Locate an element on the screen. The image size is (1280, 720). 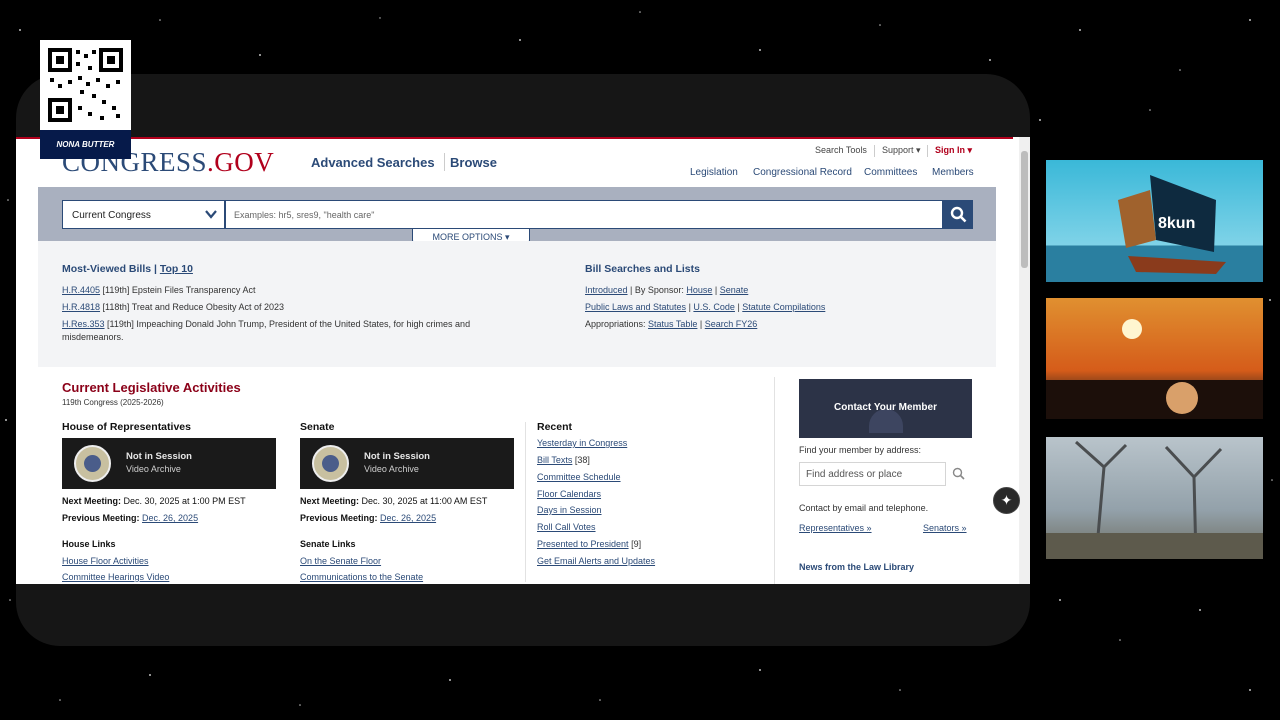
senate-floor-link: On the Senate Floor is located at coordinates (340, 561).